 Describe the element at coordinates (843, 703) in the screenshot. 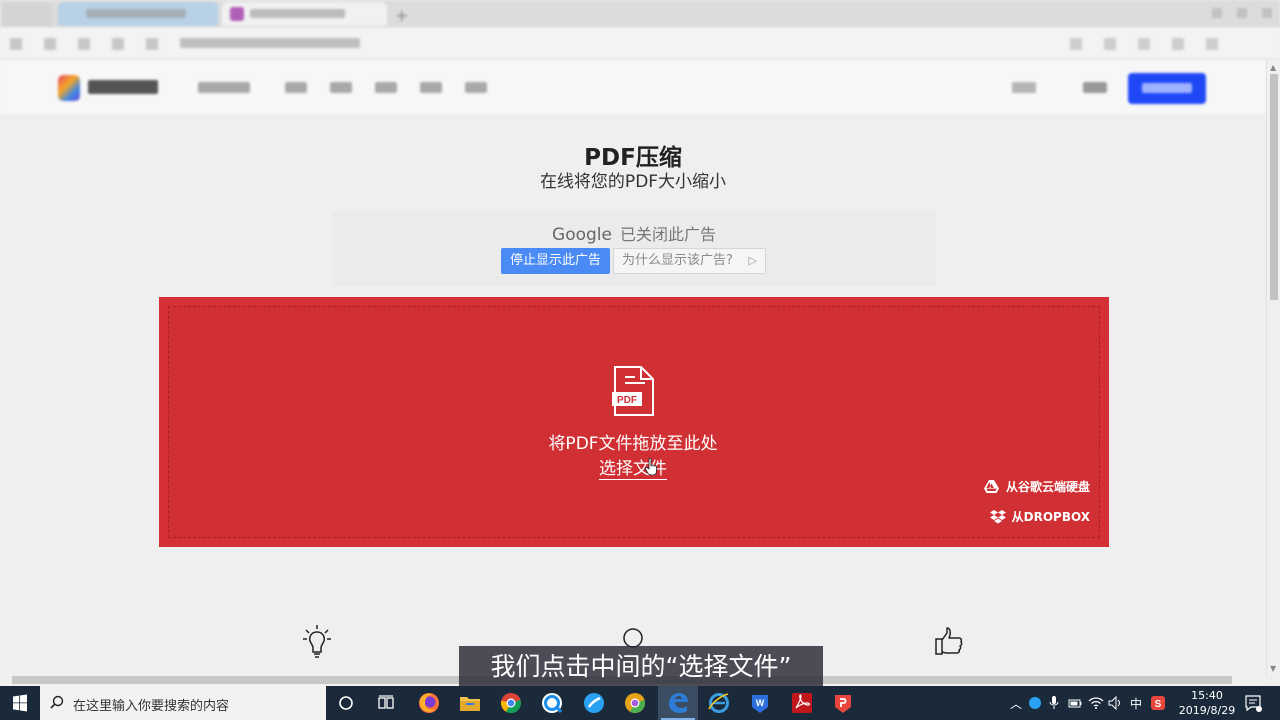

I see `wps-pdf-icon` at that location.